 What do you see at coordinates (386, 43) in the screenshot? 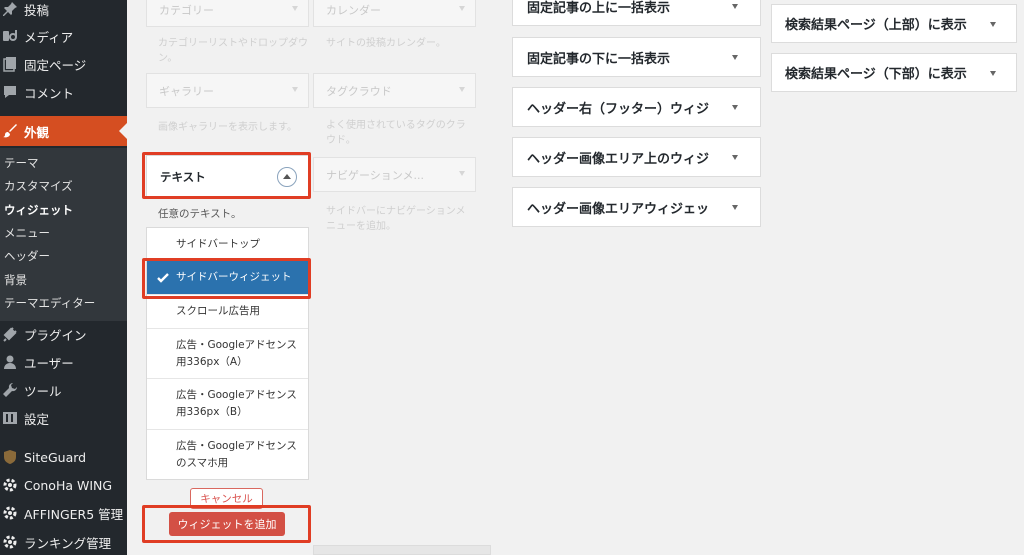
I see `widget-desc: サイトの投稿カレンダー。` at bounding box center [386, 43].